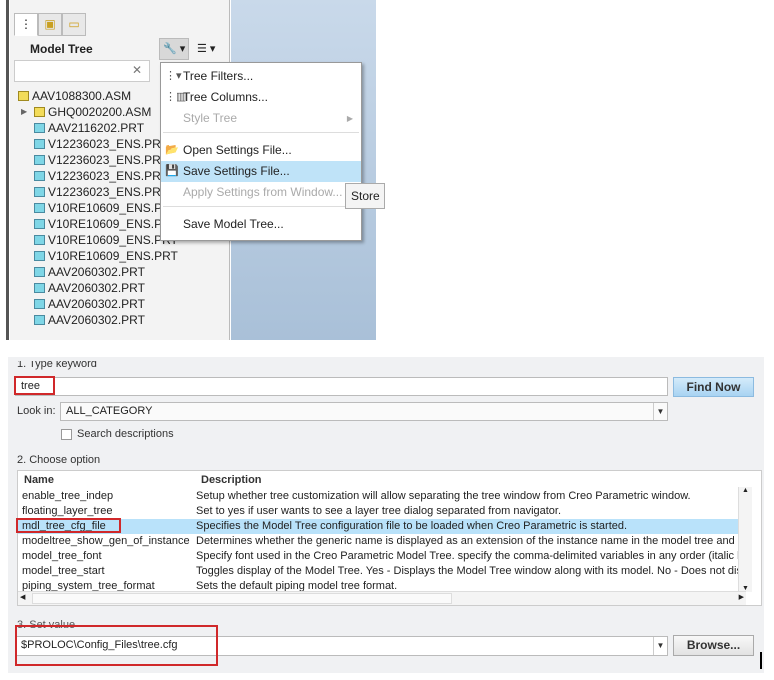 This screenshot has width=774, height=680. I want to click on tab-folder: ▭, so click(74, 24).